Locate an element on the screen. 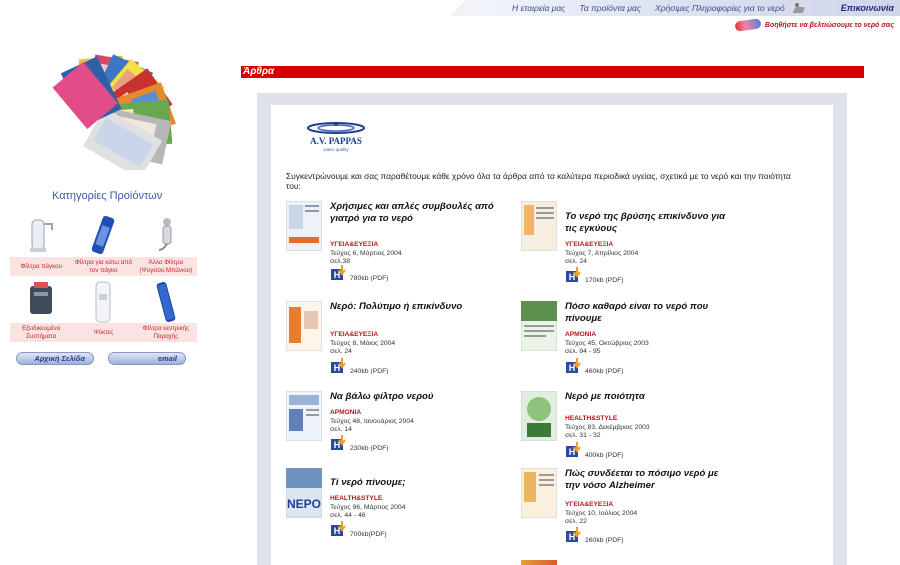 This screenshot has height=565, width=900. company-logo: A.V. PAPPAS water quality is located at coordinates (336, 137).